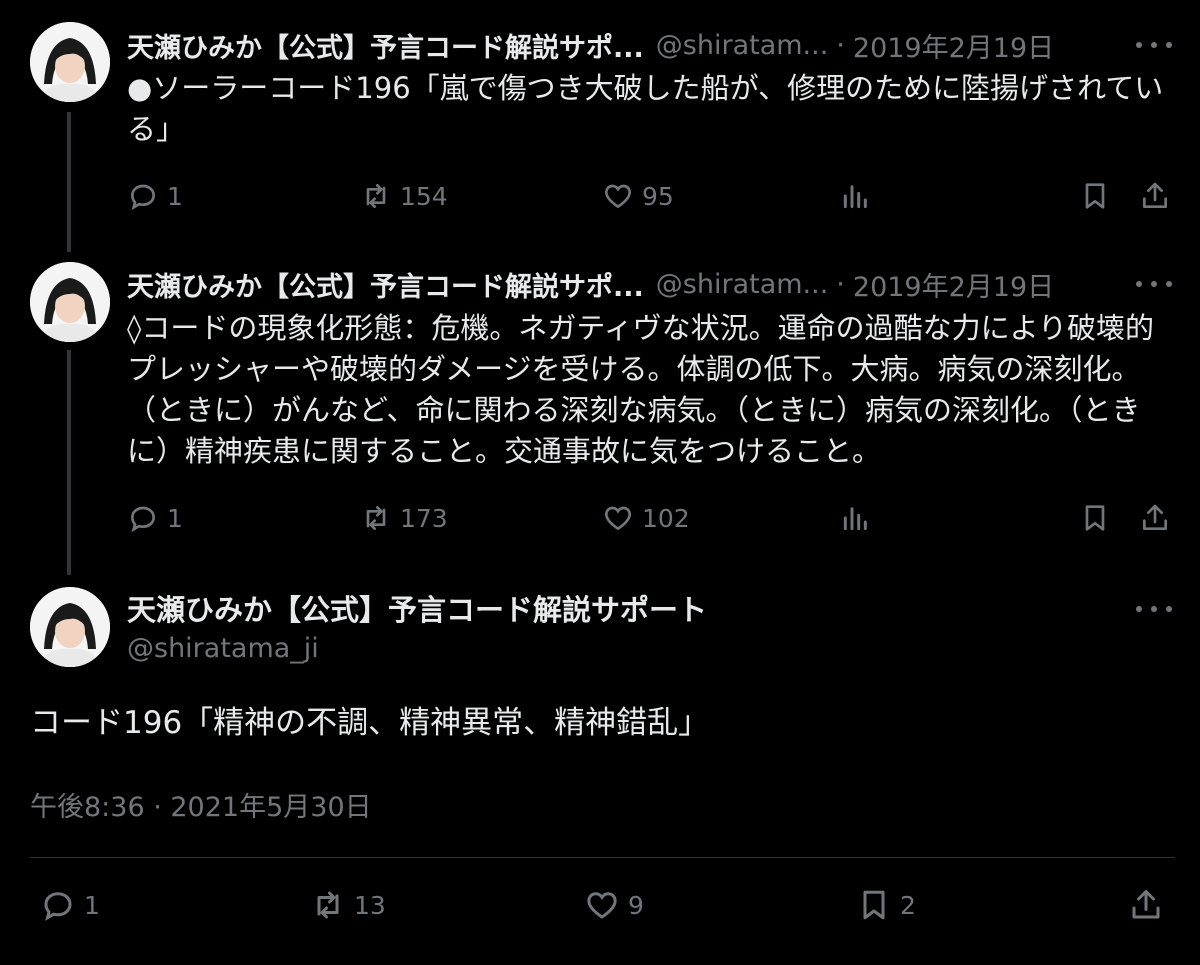  What do you see at coordinates (370, 905) in the screenshot?
I see `retweet-count: 13` at bounding box center [370, 905].